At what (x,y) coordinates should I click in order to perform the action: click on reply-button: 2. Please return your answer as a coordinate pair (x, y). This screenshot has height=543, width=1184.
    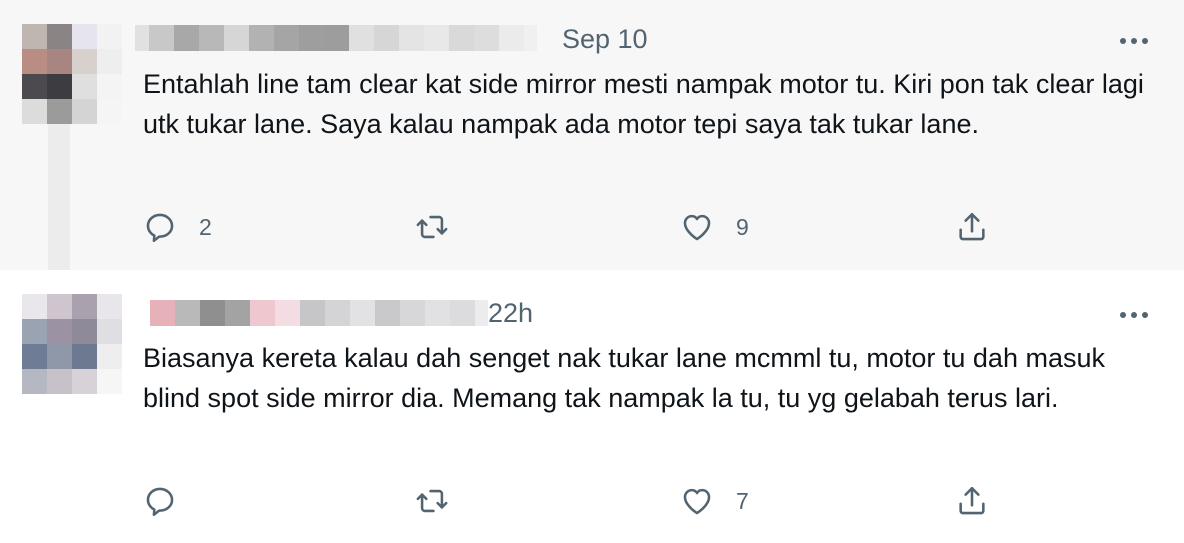
    Looking at the image, I should click on (177, 227).